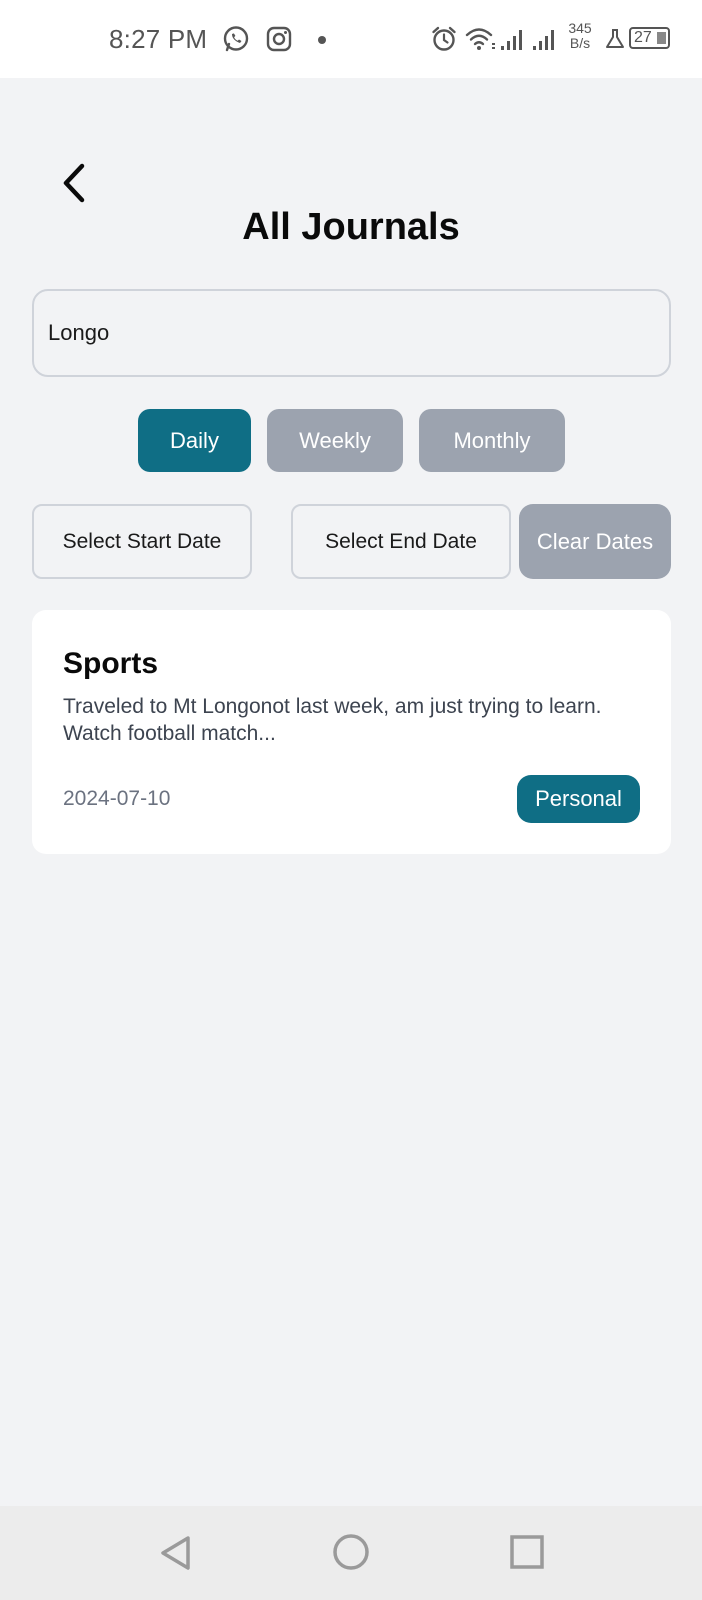 This screenshot has height=1600, width=702. Describe the element at coordinates (158, 39) in the screenshot. I see `status-time: 8:27 PM` at that location.